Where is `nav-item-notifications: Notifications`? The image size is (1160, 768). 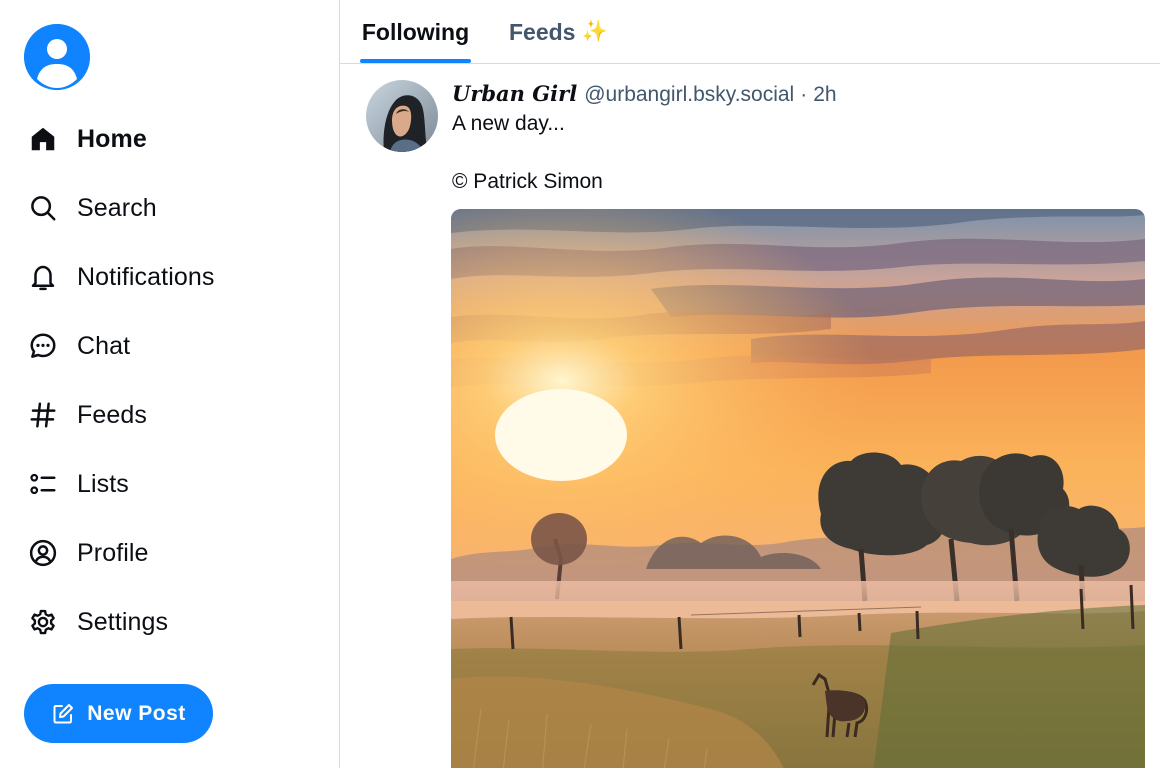 nav-item-notifications: Notifications is located at coordinates (164, 277).